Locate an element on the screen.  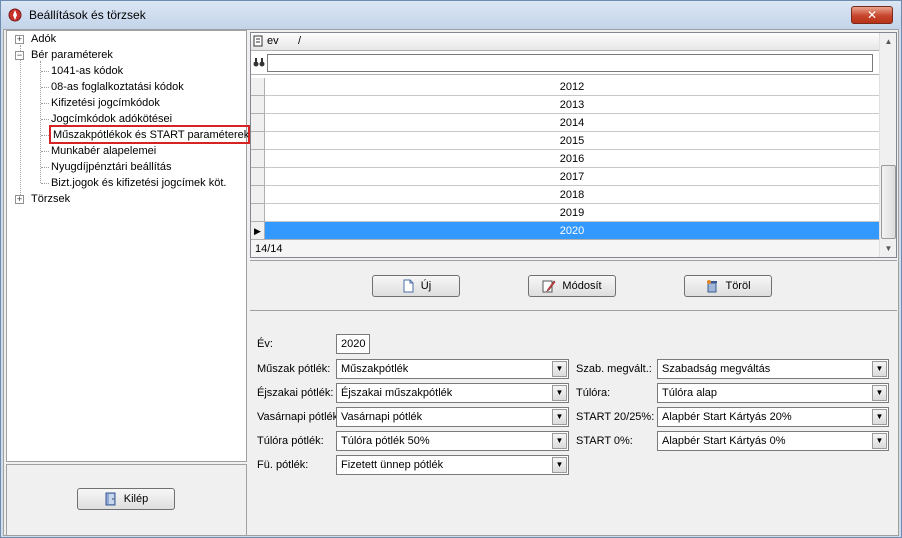
night-bonus-select: Éjszakai műszakpótlék ▼ is located at coordinates (452, 393).